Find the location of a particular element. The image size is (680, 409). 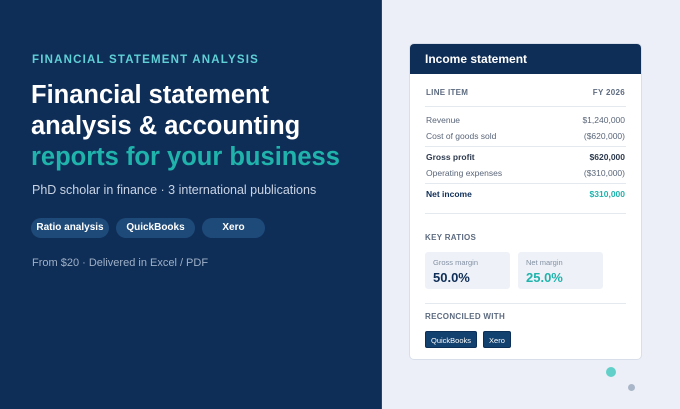

table-row: Gross profit $620,000 is located at coordinates (525, 157).